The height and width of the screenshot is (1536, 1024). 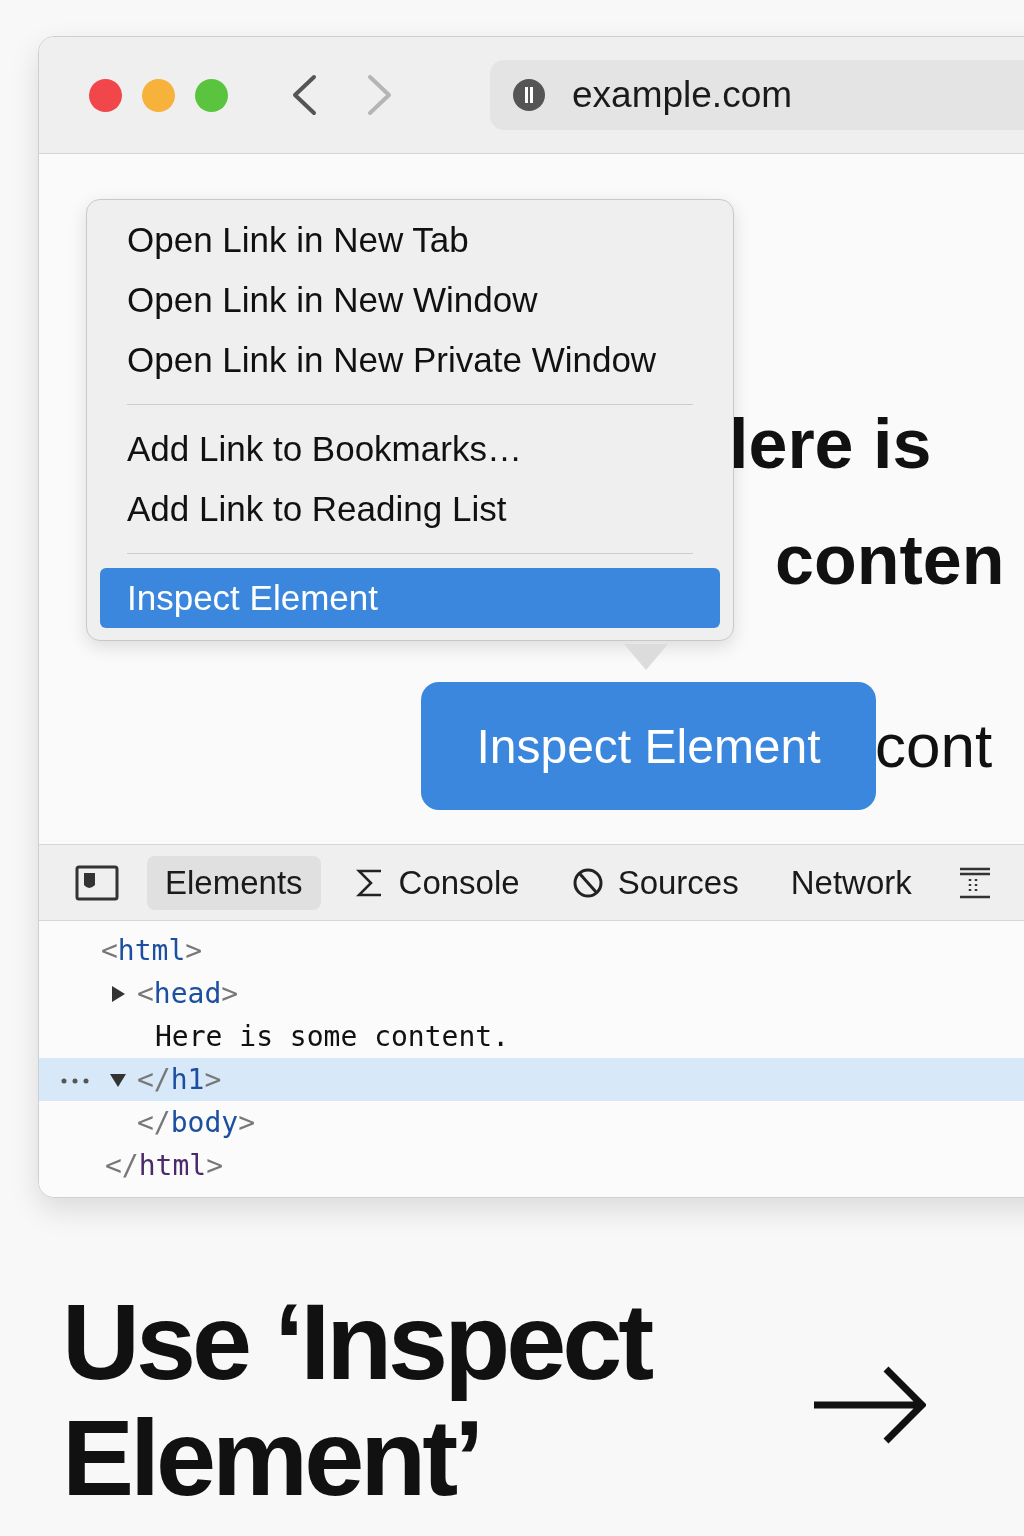 I want to click on html-tag: </body>, so click(x=196, y=1122).